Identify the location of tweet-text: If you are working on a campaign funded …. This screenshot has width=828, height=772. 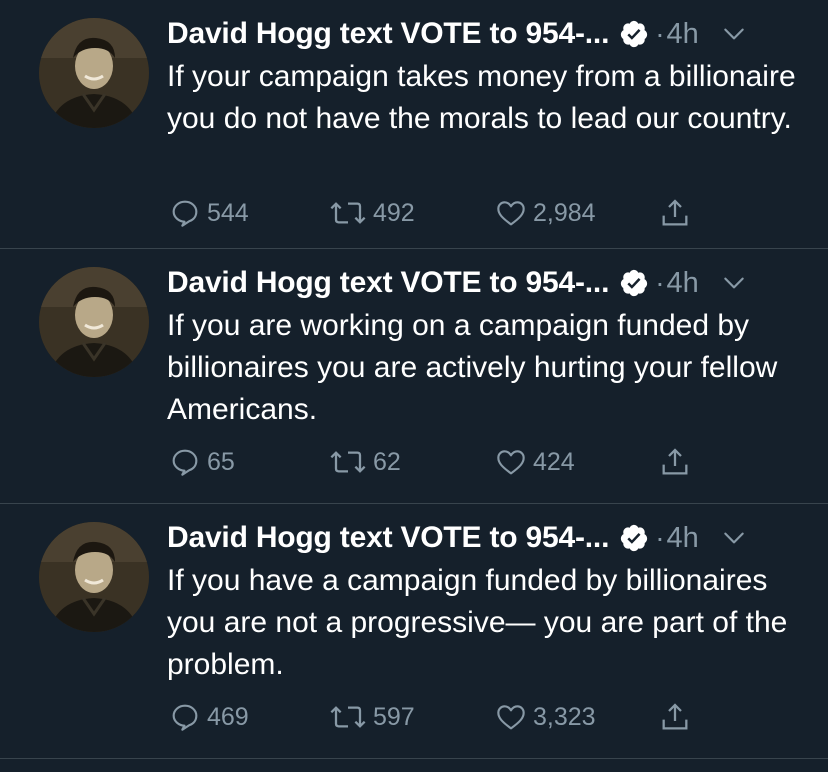
(472, 367).